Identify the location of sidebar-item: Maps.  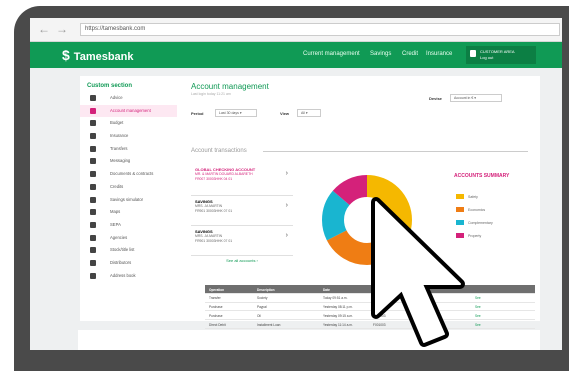
(128, 212).